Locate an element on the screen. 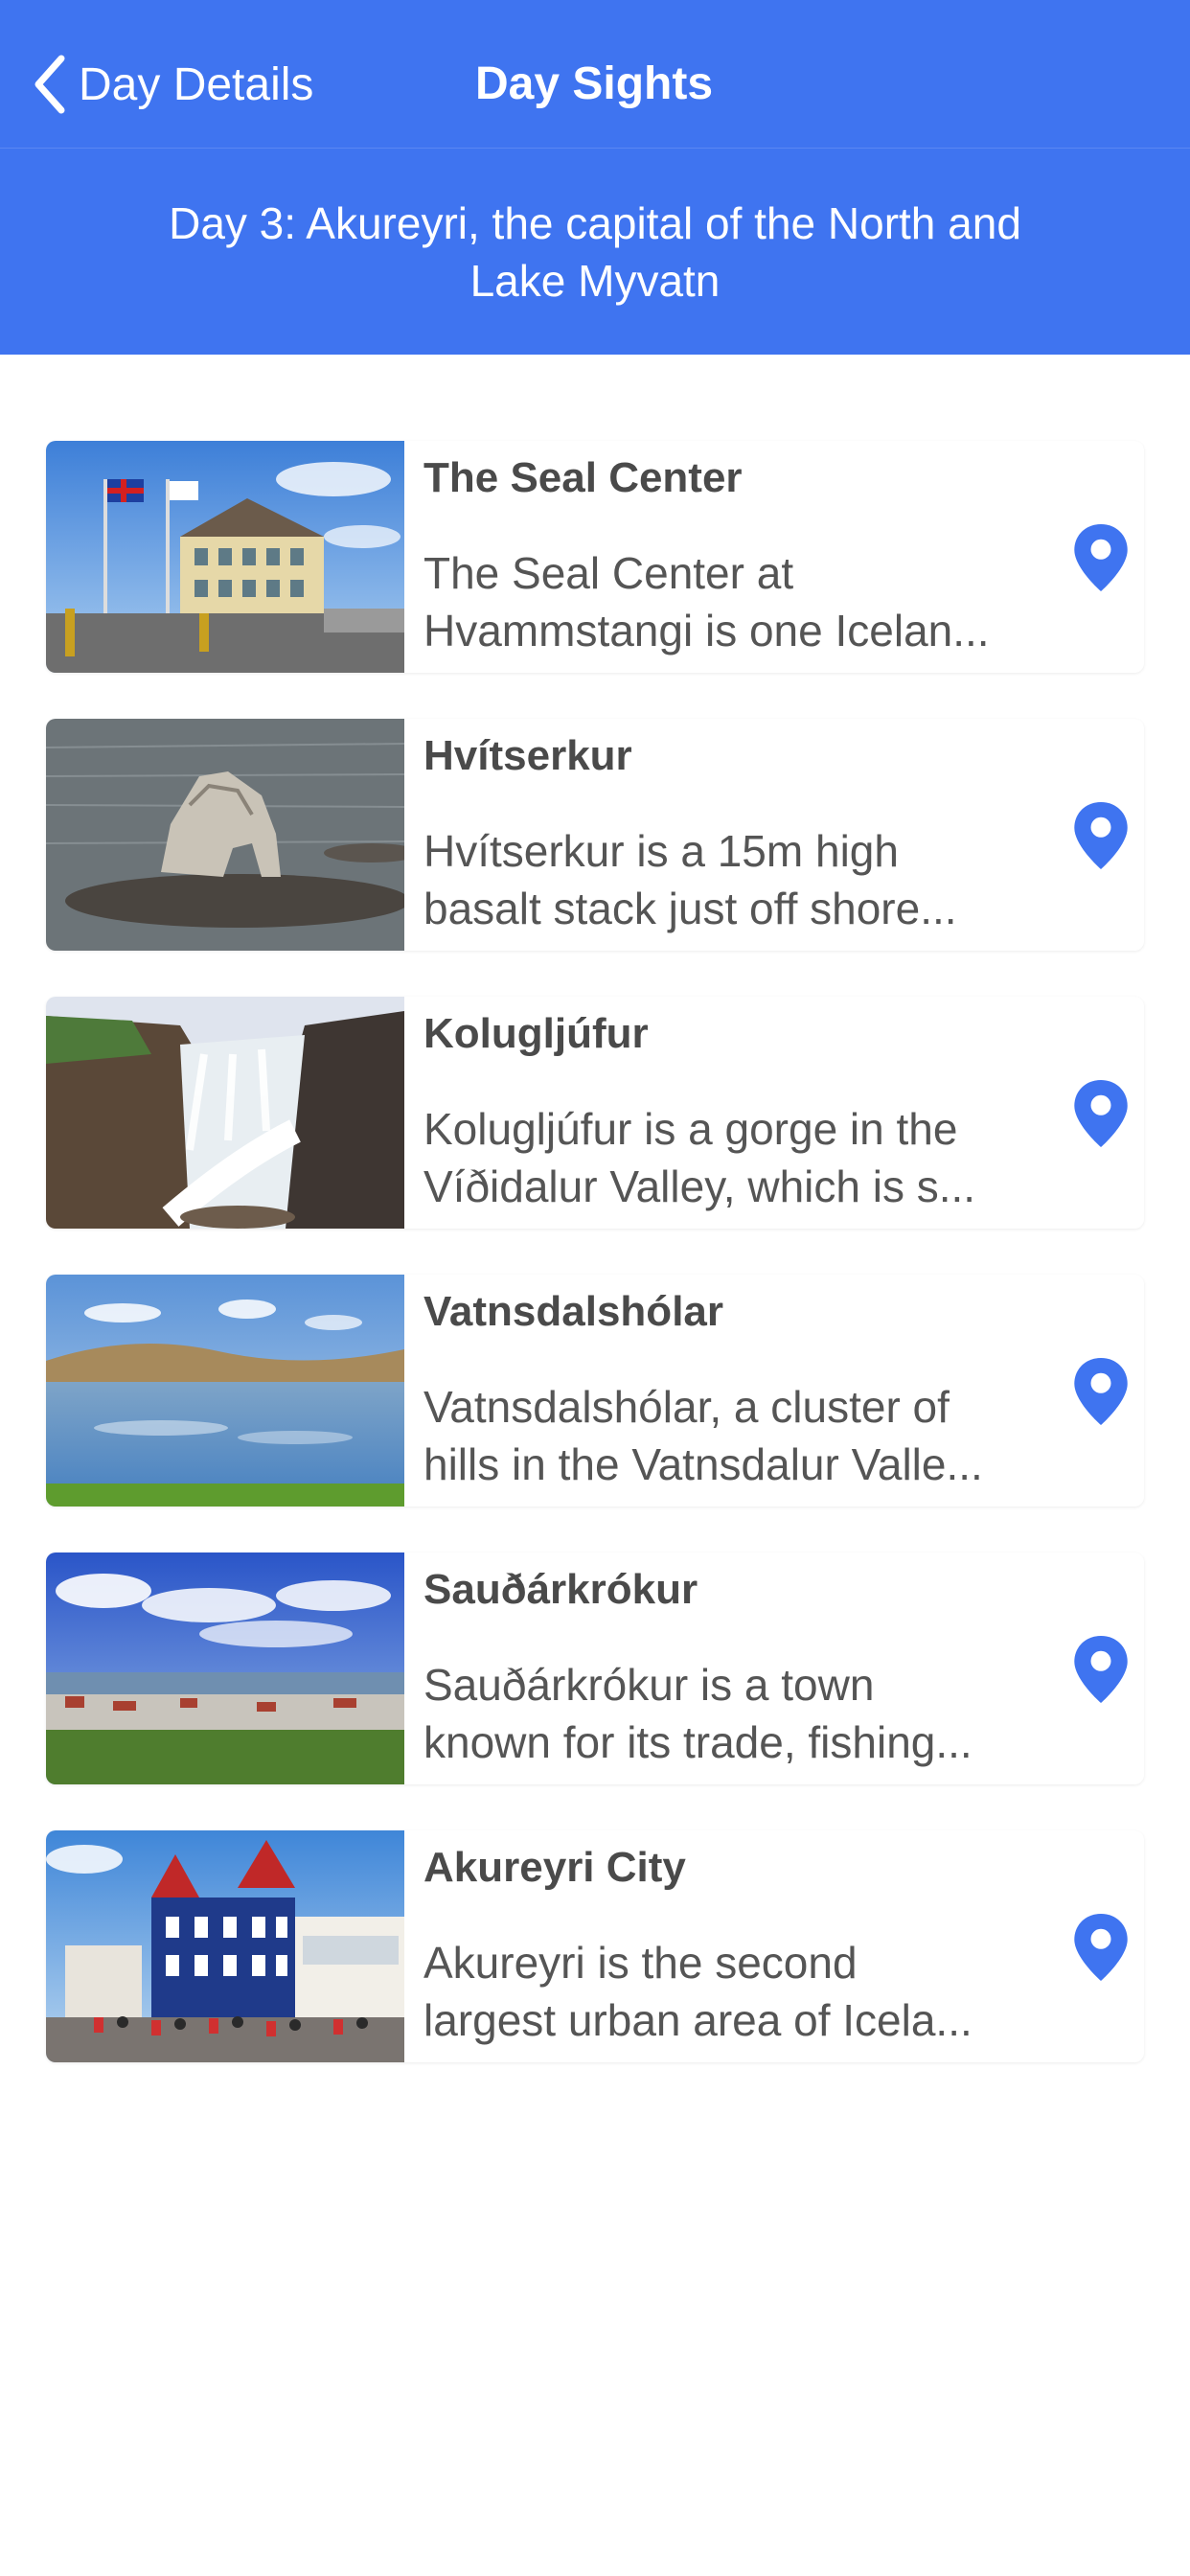  sight-title: Akureyri City is located at coordinates (555, 1867).